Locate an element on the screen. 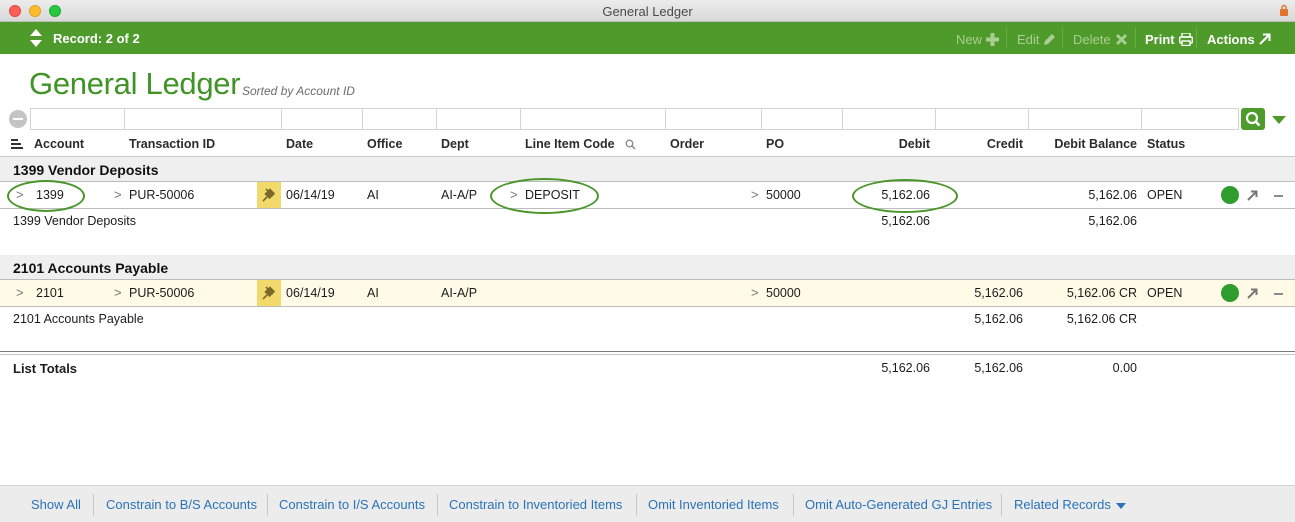 The image size is (1295, 522). credit-filter-input is located at coordinates (982, 119).